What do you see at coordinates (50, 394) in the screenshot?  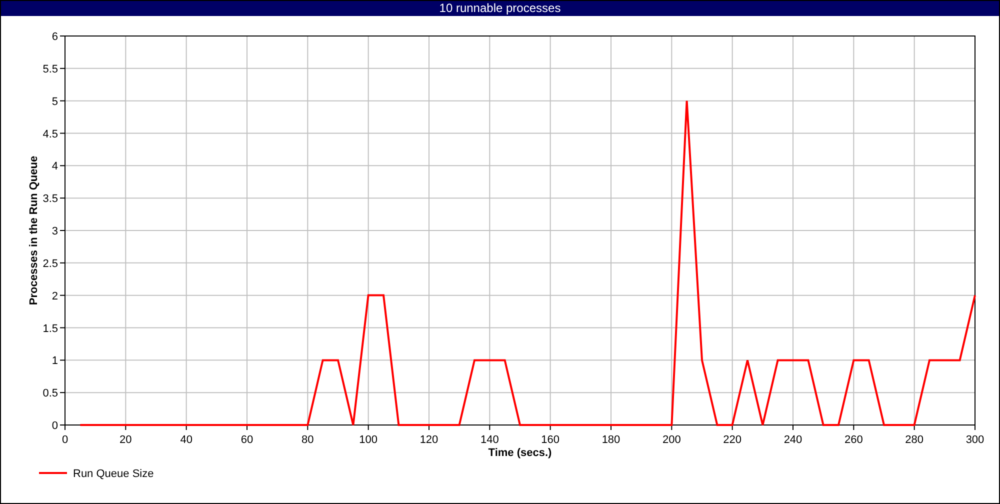 I see `y-tick-label: 0.5` at bounding box center [50, 394].